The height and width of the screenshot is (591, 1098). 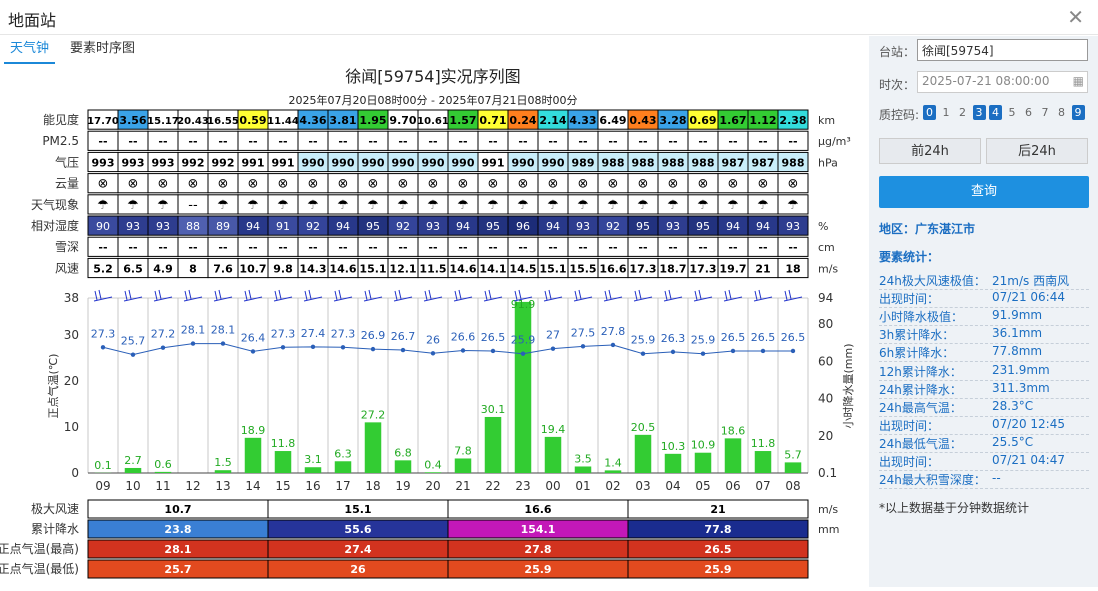 I want to click on qc-code-9: 9, so click(x=1078, y=112).